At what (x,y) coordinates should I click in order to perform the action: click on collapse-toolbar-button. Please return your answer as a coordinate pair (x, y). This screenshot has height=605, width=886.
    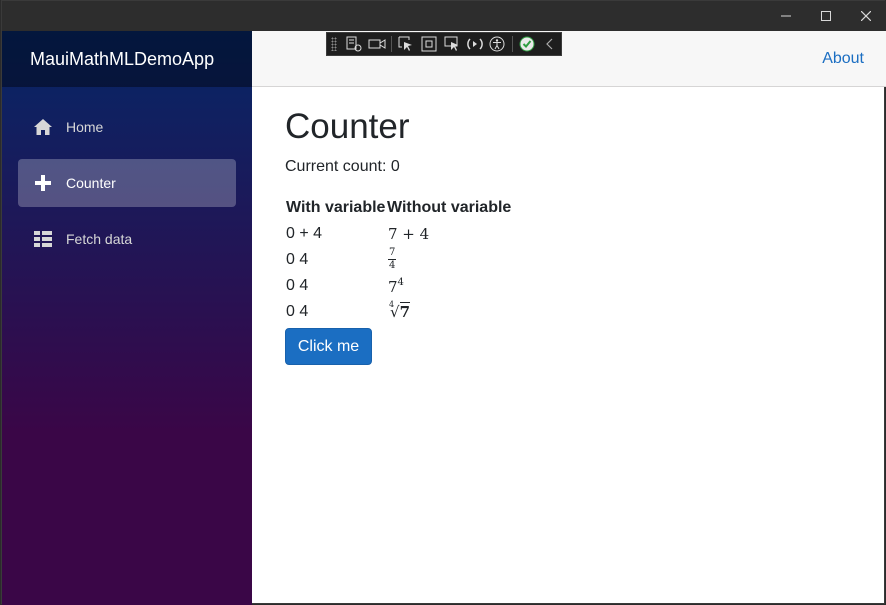
    Looking at the image, I should click on (549, 44).